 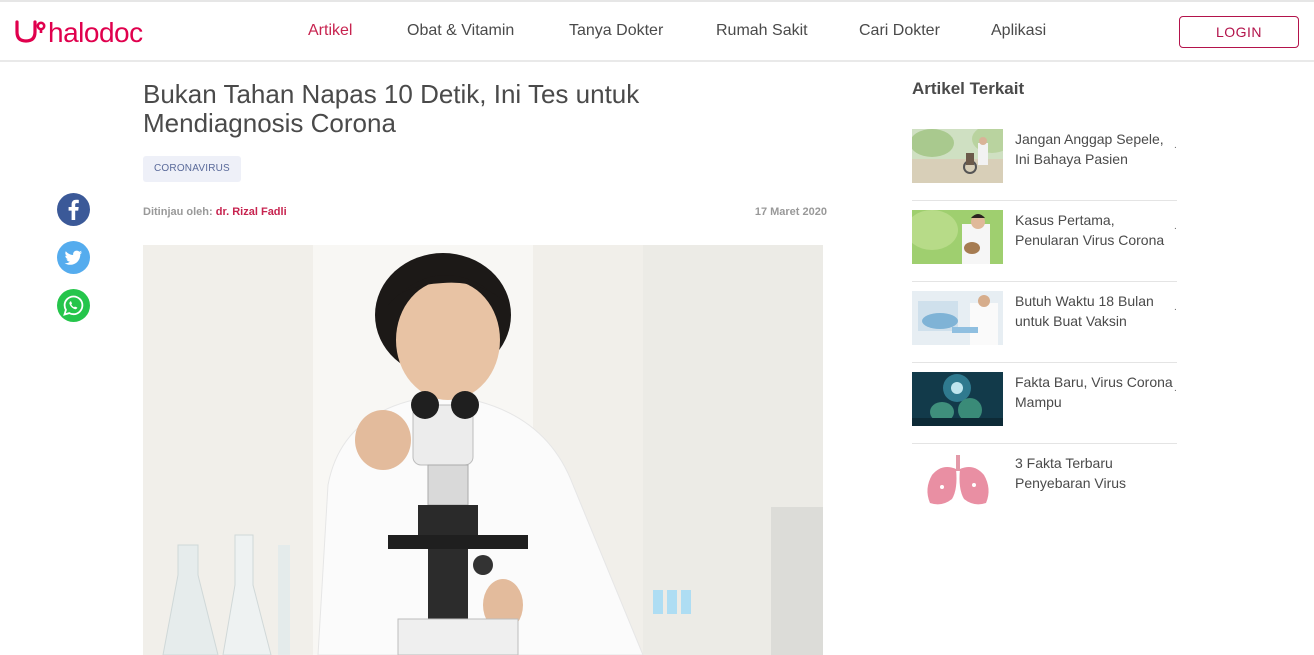 I want to click on share-facebook-button, so click(x=73, y=209).